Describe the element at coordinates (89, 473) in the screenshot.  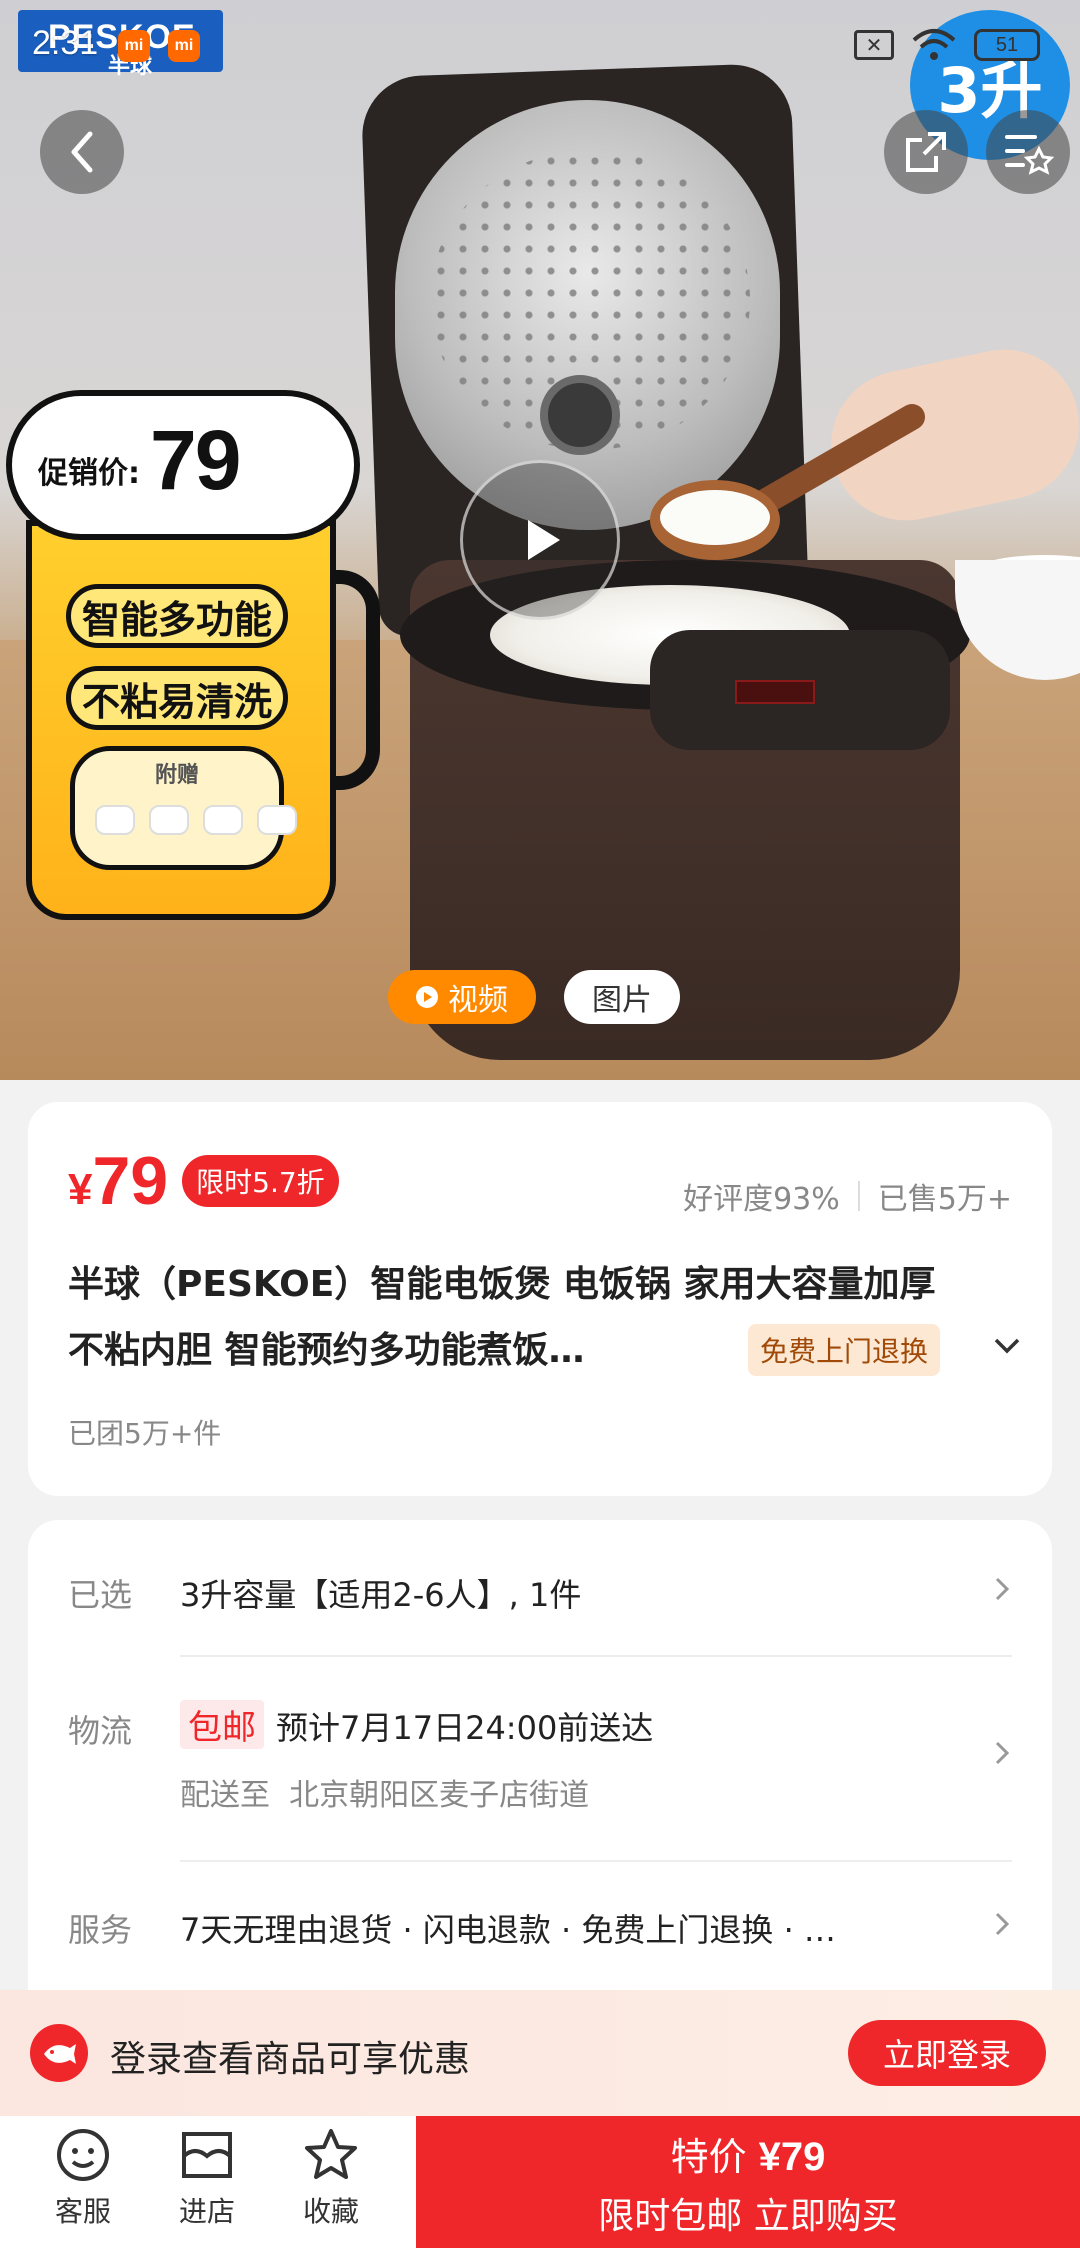
I see `promo-price-label: 促销价:` at that location.